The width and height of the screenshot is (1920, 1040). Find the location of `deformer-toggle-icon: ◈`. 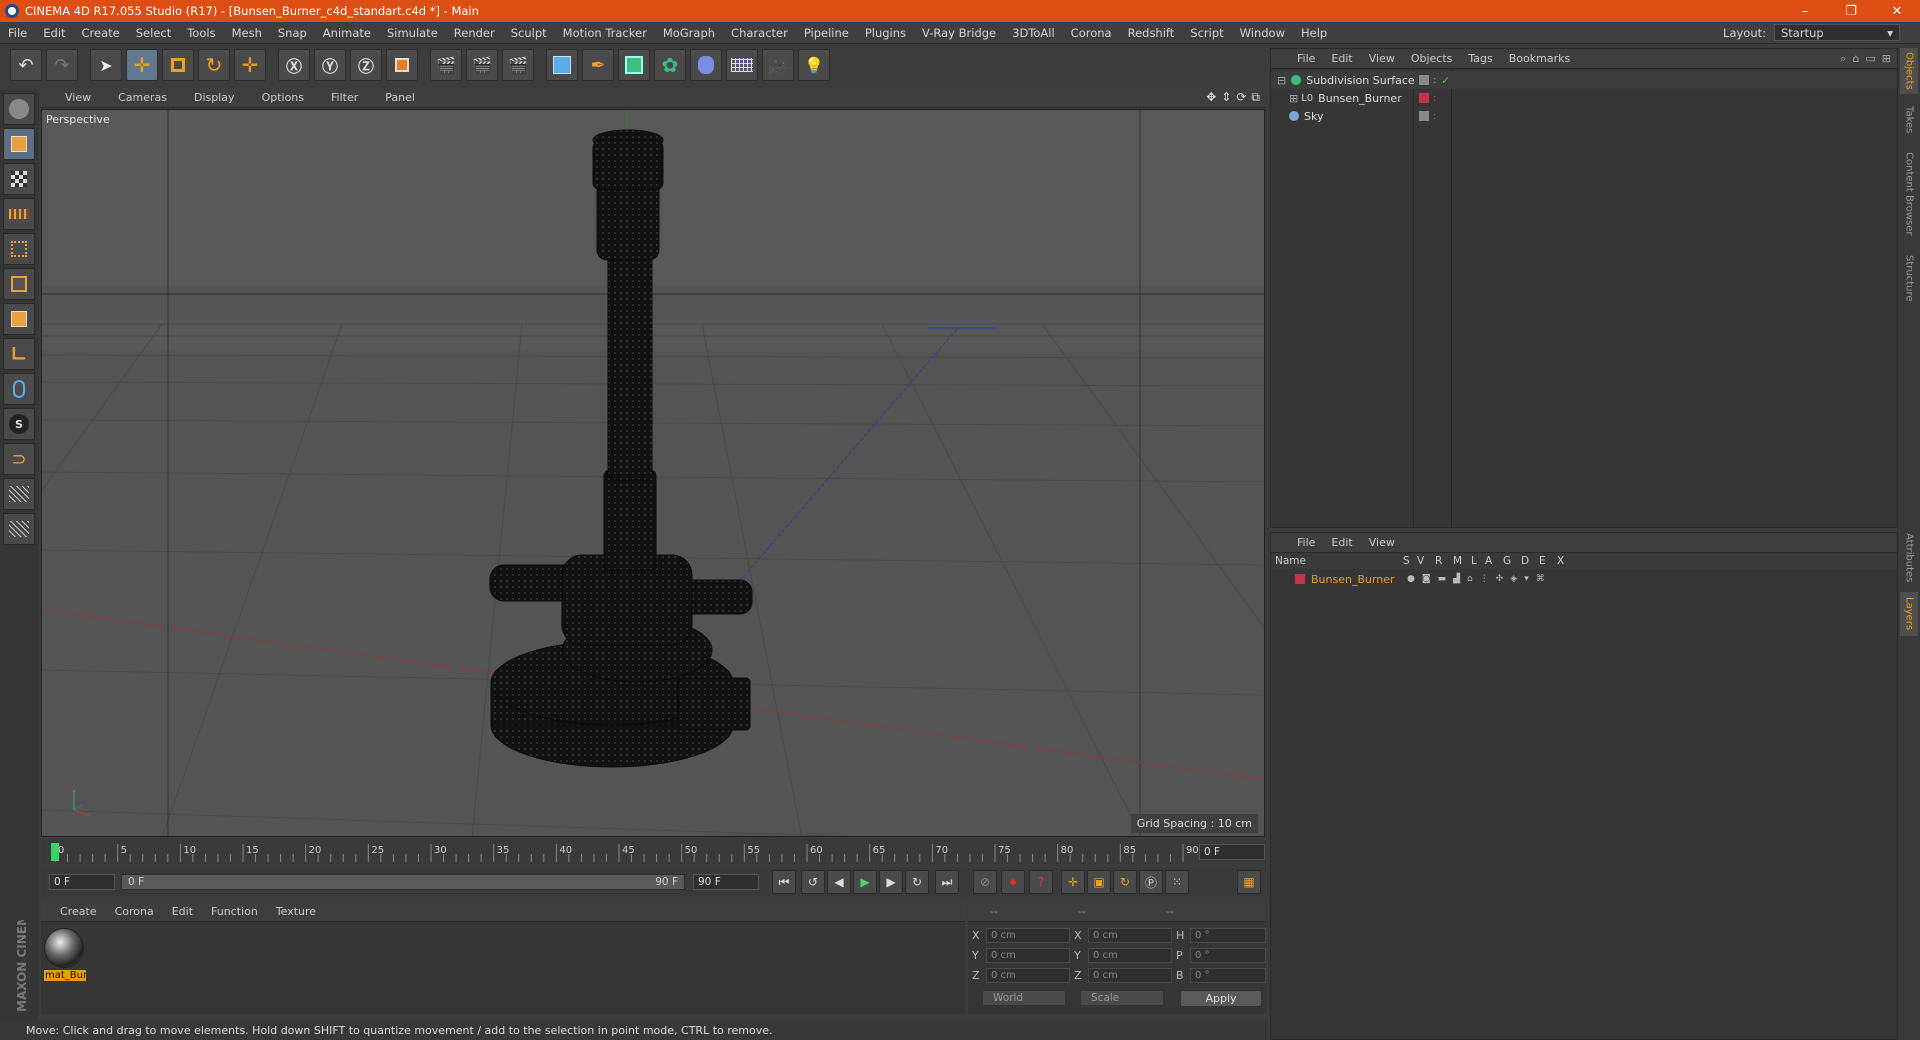

deformer-toggle-icon: ◈ is located at coordinates (1513, 579).